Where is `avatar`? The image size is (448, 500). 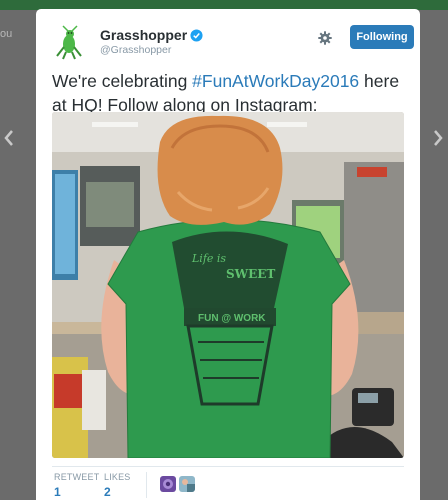 avatar is located at coordinates (70, 43).